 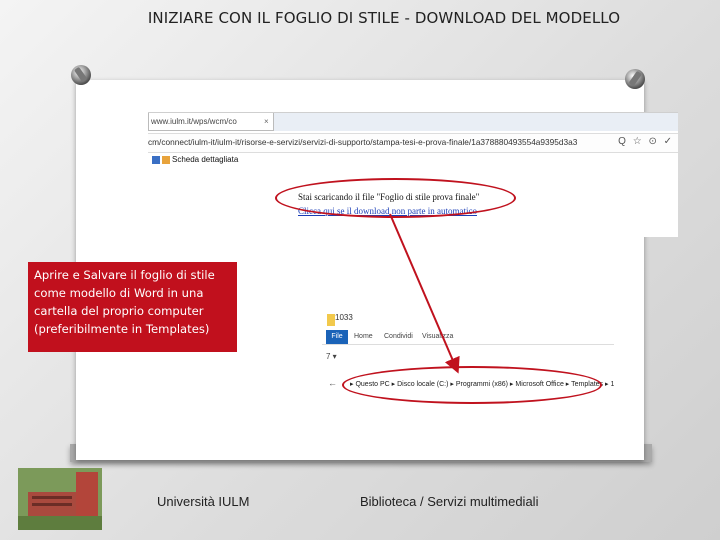 I want to click on app-icon, so click(x=156, y=160).